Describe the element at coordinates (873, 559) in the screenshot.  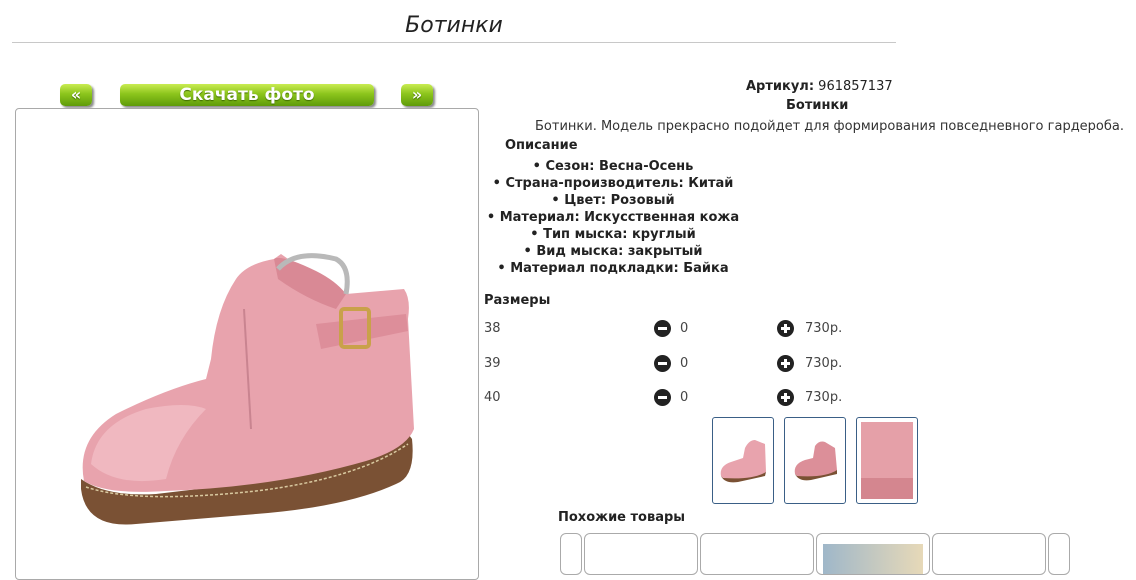
I see `similar-product-image` at that location.